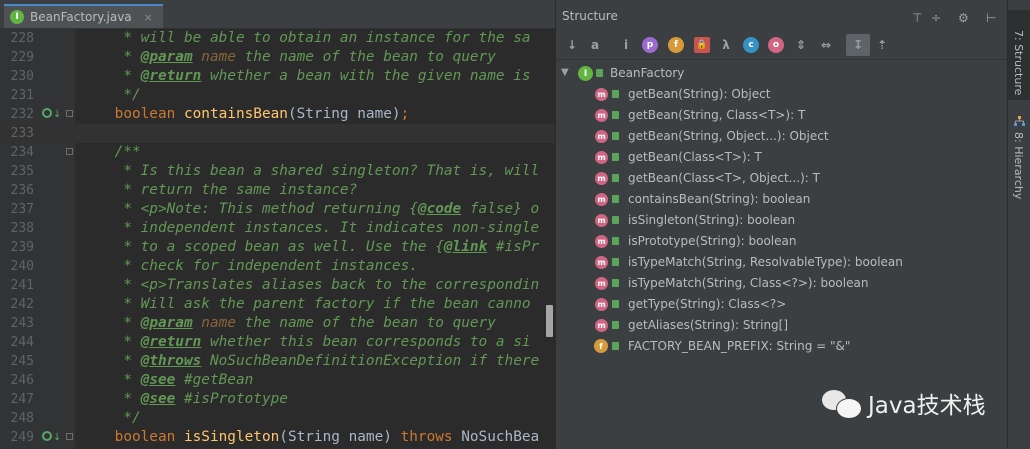 This screenshot has height=449, width=1030. Describe the element at coordinates (22, 247) in the screenshot. I see `line-number: 239` at that location.